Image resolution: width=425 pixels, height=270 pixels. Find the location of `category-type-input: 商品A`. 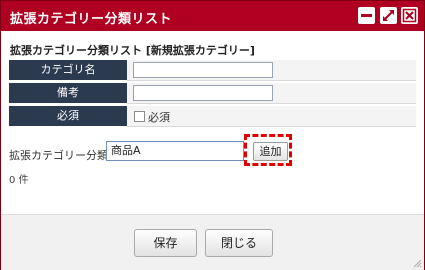

category-type-input: 商品A is located at coordinates (175, 151).